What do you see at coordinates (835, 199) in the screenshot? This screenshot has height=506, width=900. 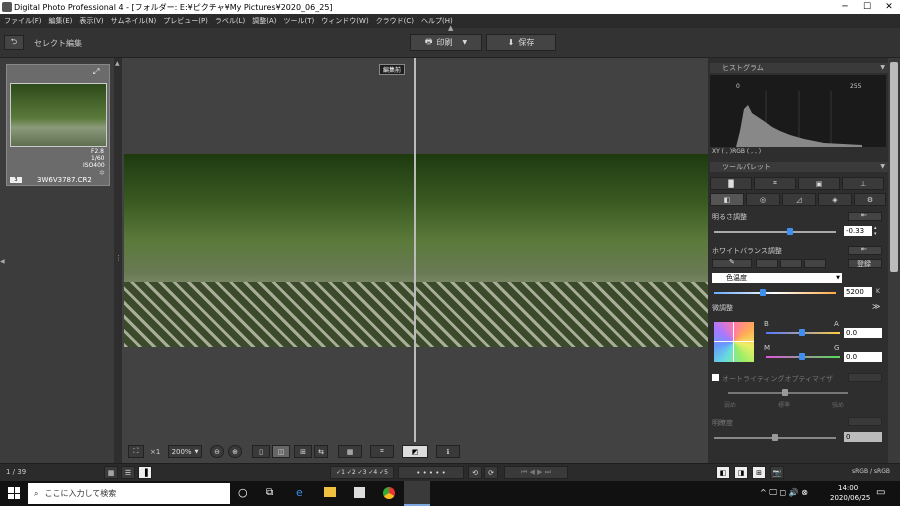 I see `tab-color: ◈` at bounding box center [835, 199].